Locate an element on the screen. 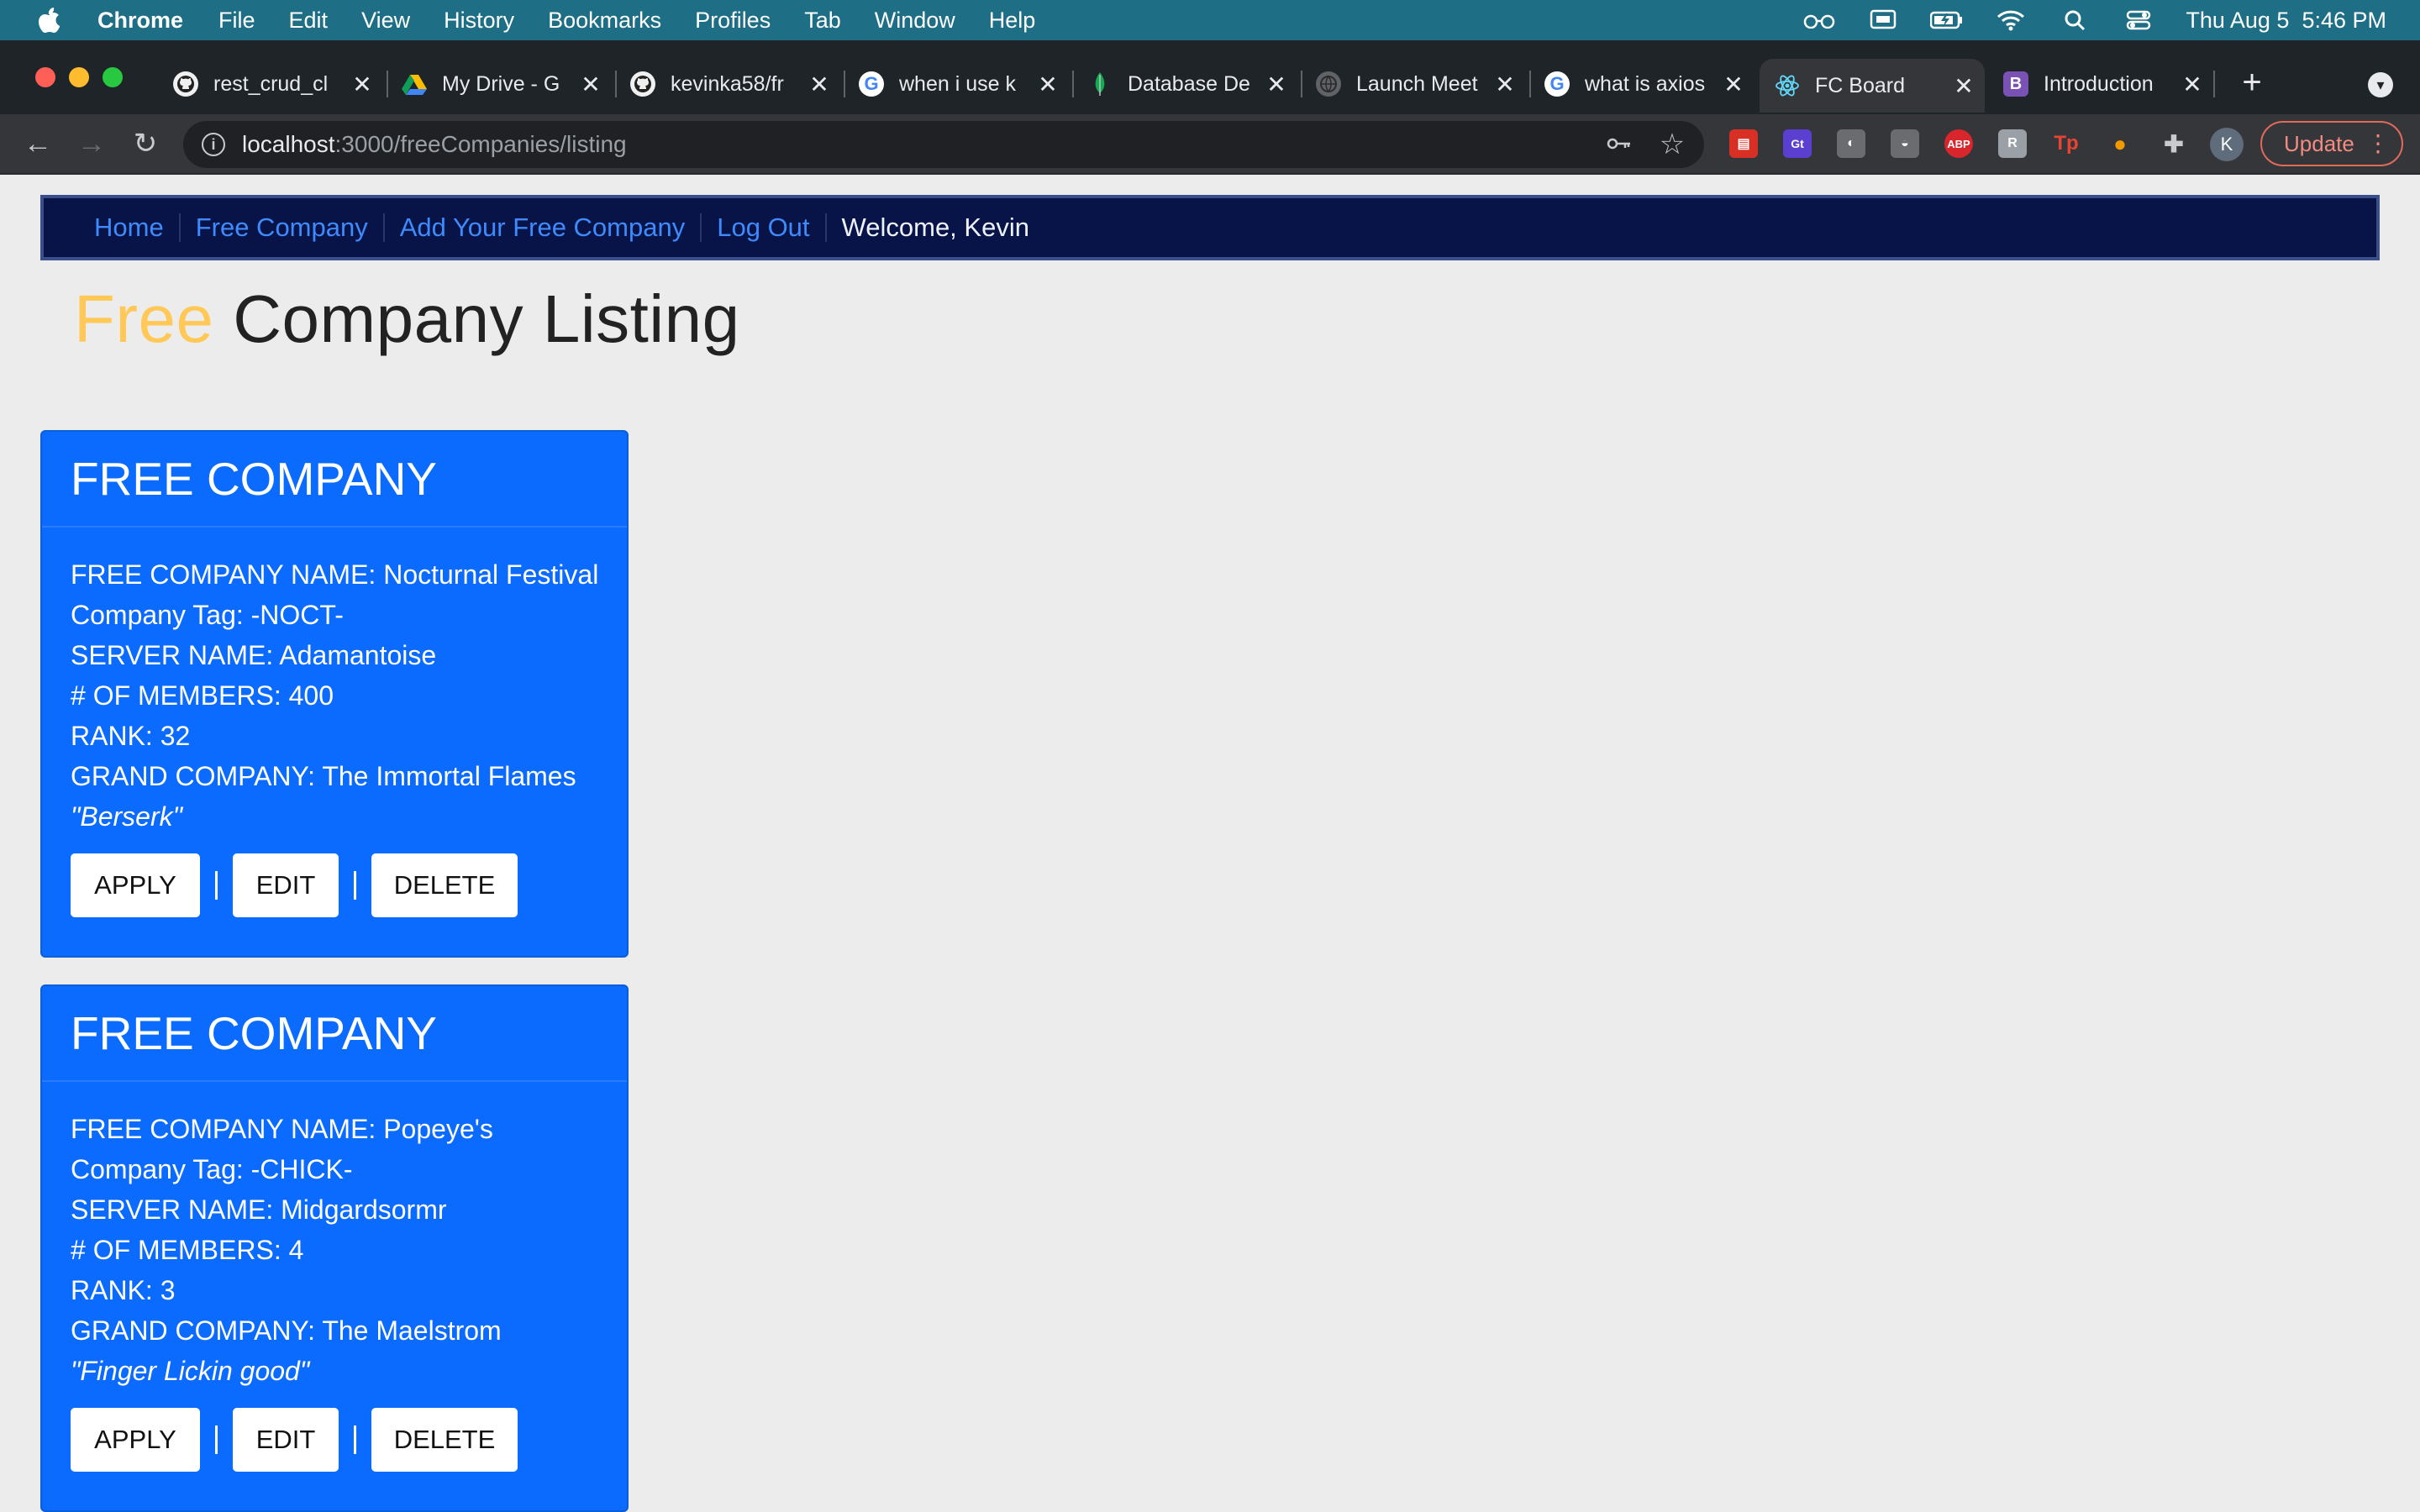  adblock-plus-icon: ABP is located at coordinates (1959, 143).